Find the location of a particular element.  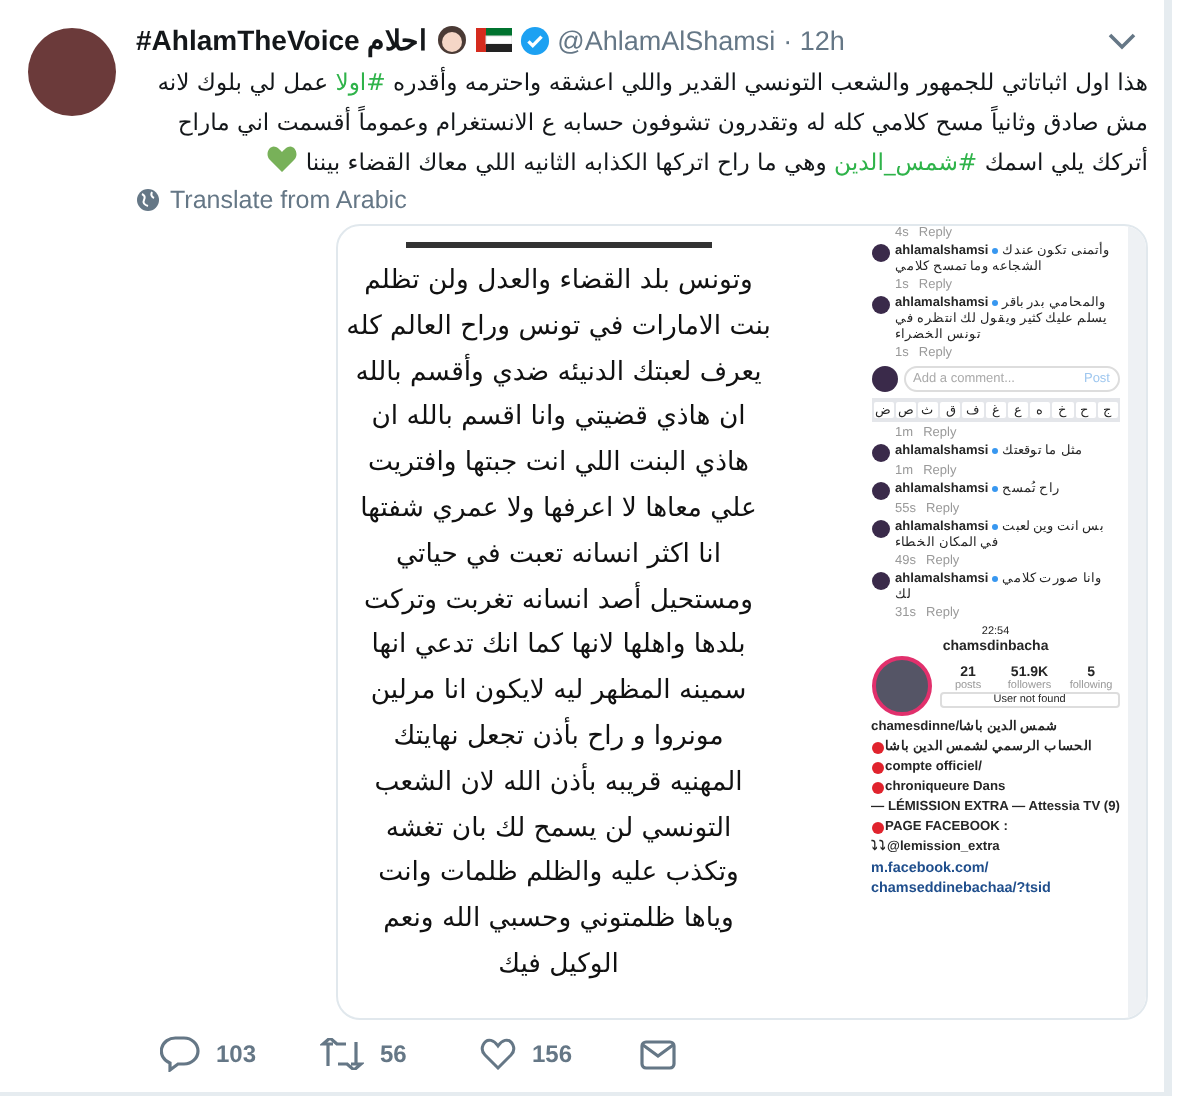

tweet-text: هذا اول اثباتاتي للجمهور والشعب التونسي القدير واللي اعشقه واحترمه وأقدره #اولا عمل لي بلوك لانه مش صادق وثانياً مسح كلامي كله له وتقدرون تشوفون حسابه ع الانستغرام وعموماً أقسمت اني ماراح أتركك يلي اسمك #شمس_الدين وهي ما راح اتركها الكذابه الثانيه اللي معاك القضاء بيننا is located at coordinates (651, 122).